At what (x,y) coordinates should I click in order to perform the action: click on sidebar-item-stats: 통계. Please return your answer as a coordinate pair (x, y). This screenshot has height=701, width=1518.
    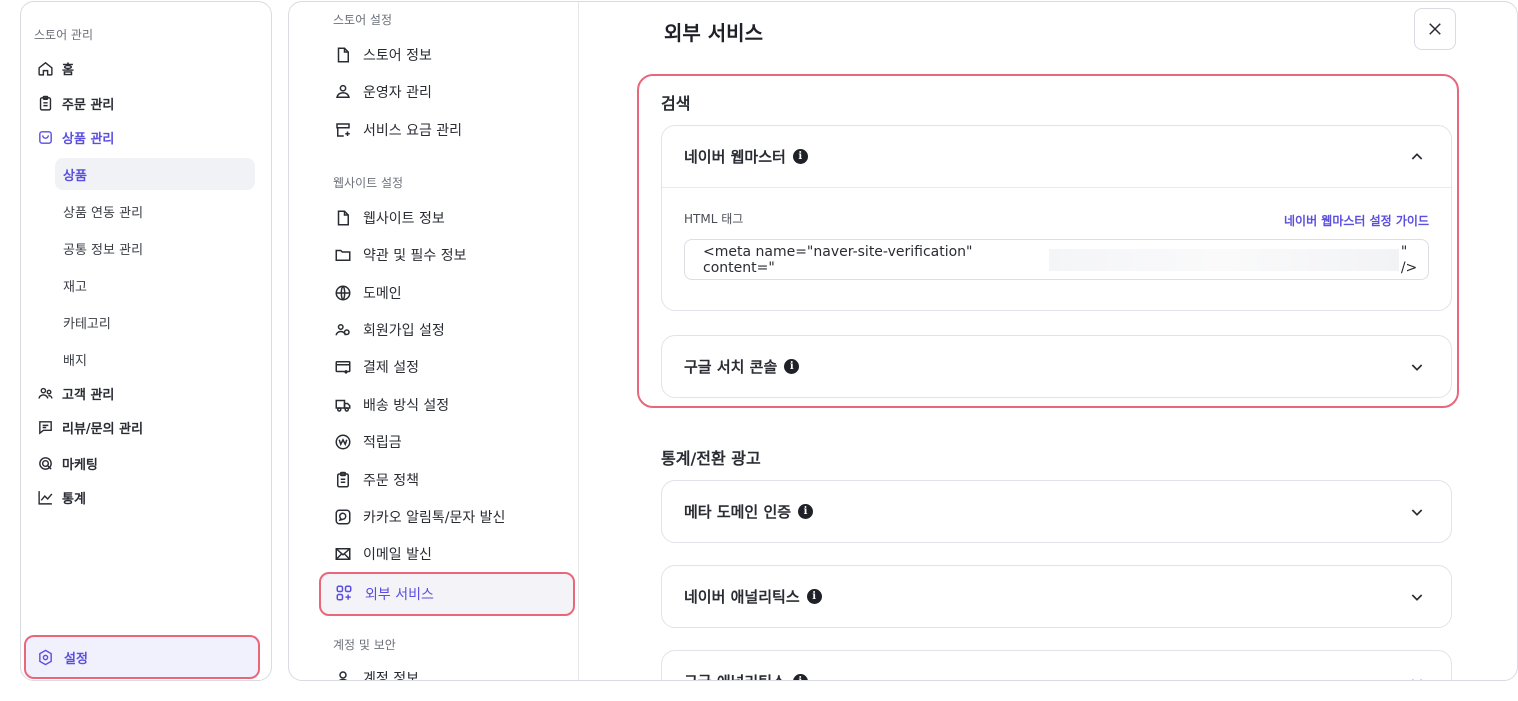
    Looking at the image, I should click on (142, 497).